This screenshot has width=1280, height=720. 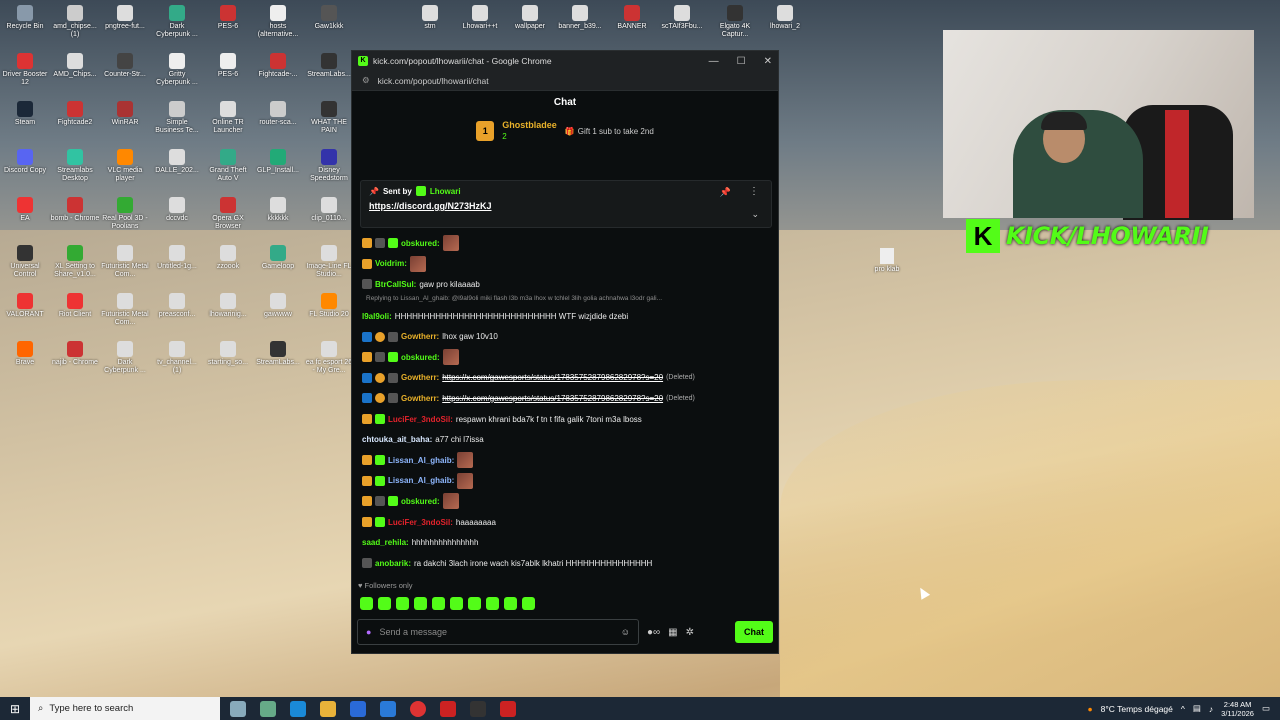 I want to click on desktop-icon: Brave, so click(x=25, y=354).